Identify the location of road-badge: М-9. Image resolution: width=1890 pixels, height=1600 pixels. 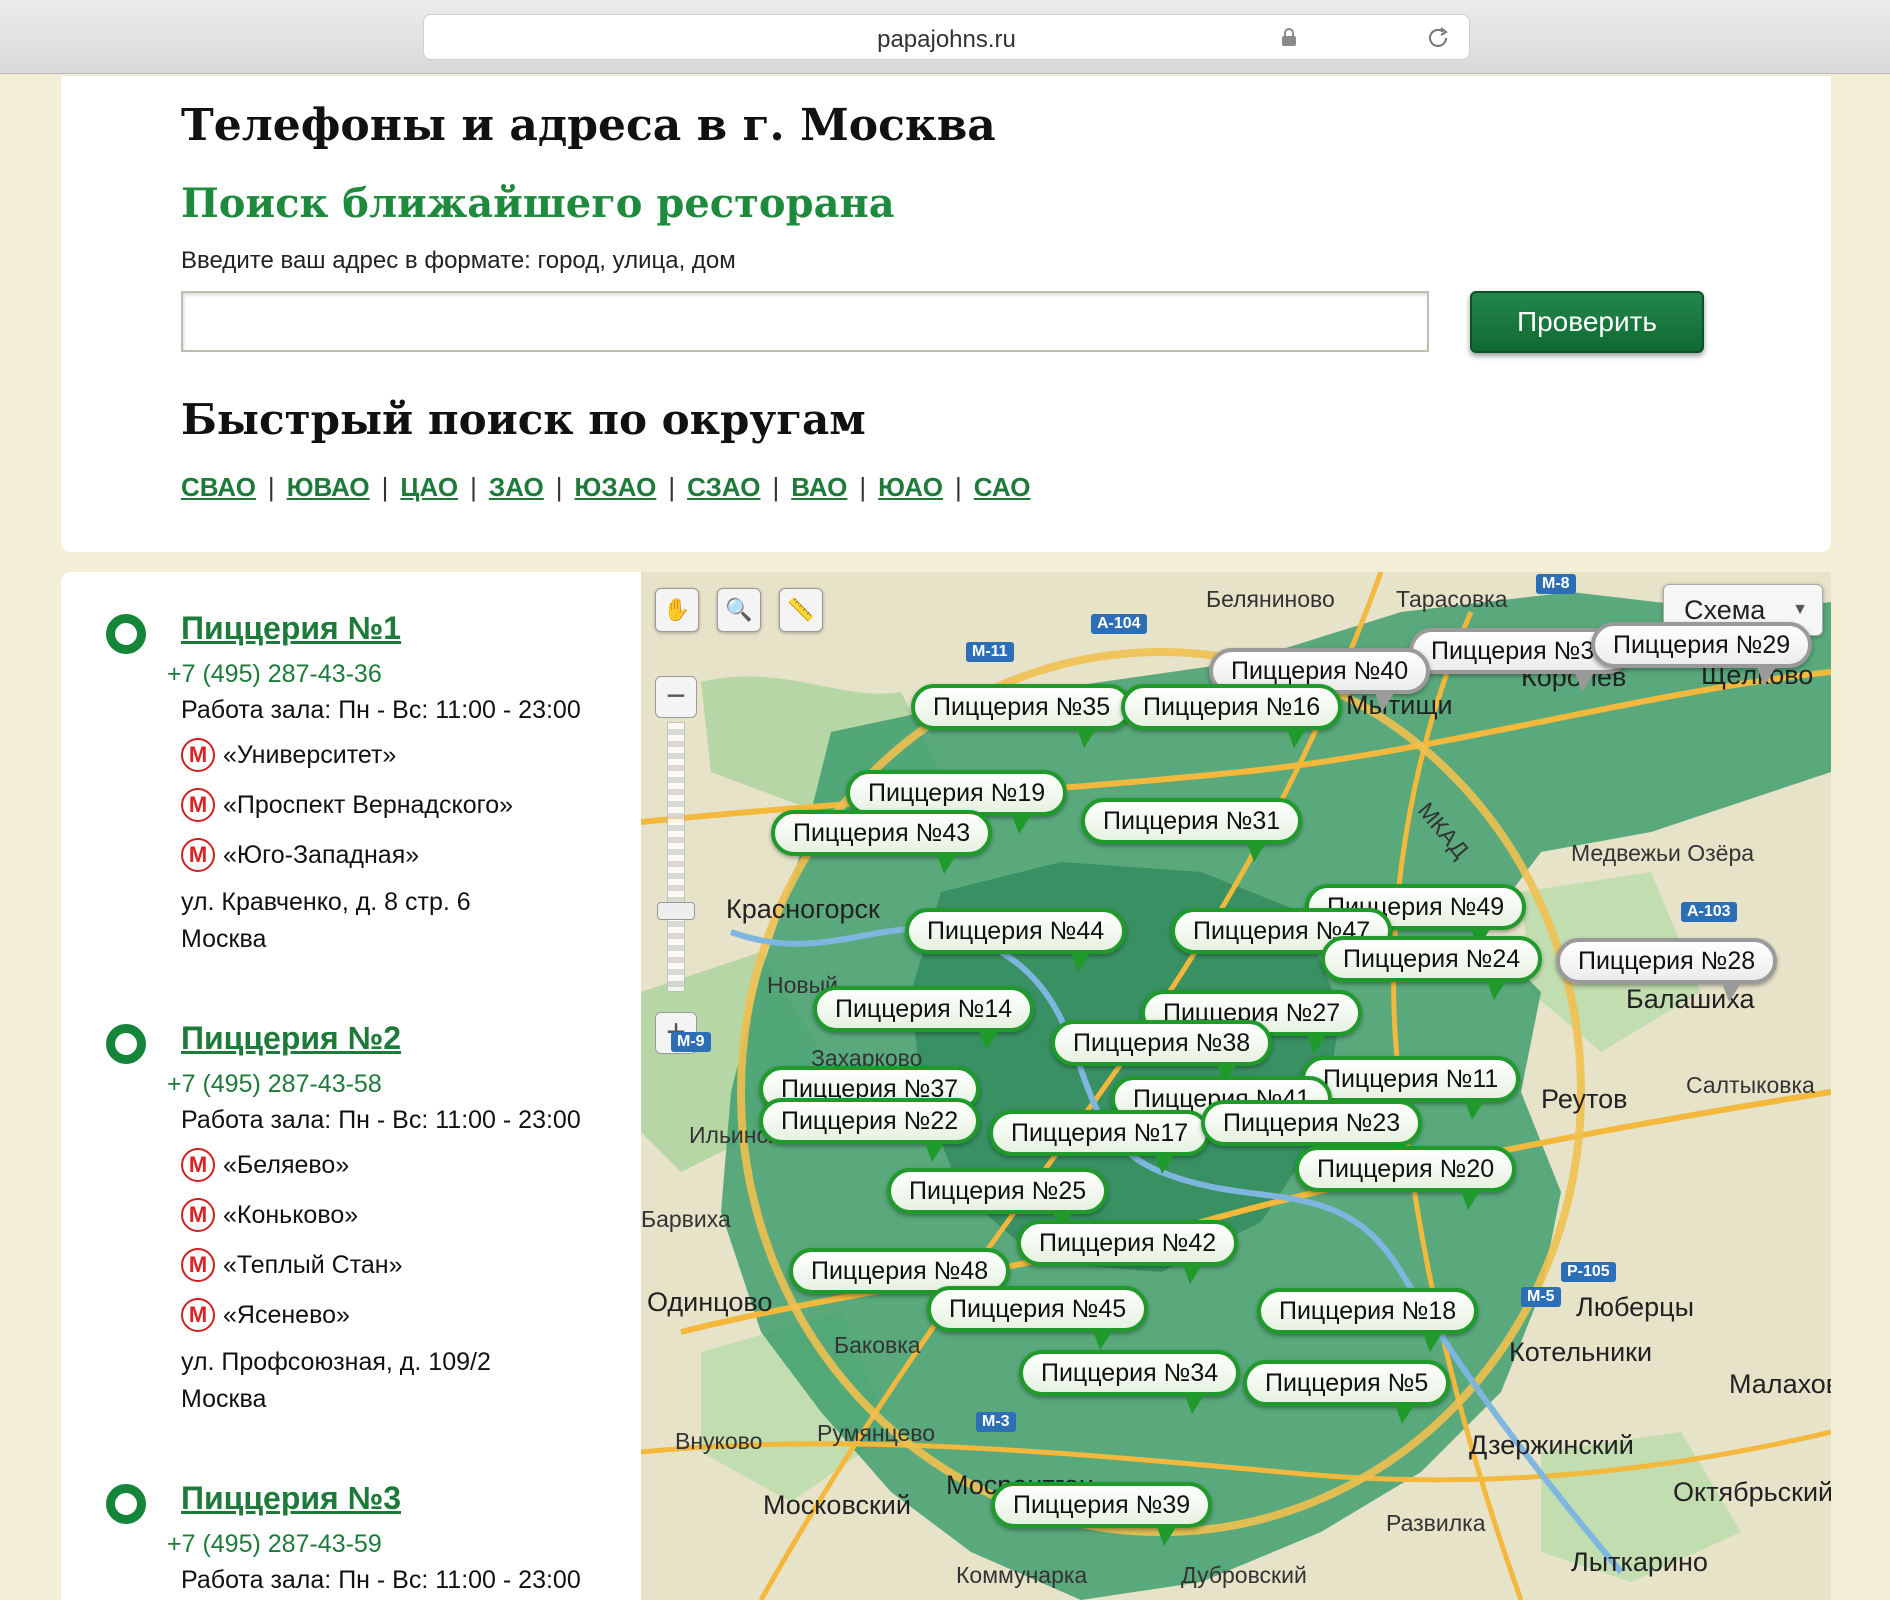
(691, 1042).